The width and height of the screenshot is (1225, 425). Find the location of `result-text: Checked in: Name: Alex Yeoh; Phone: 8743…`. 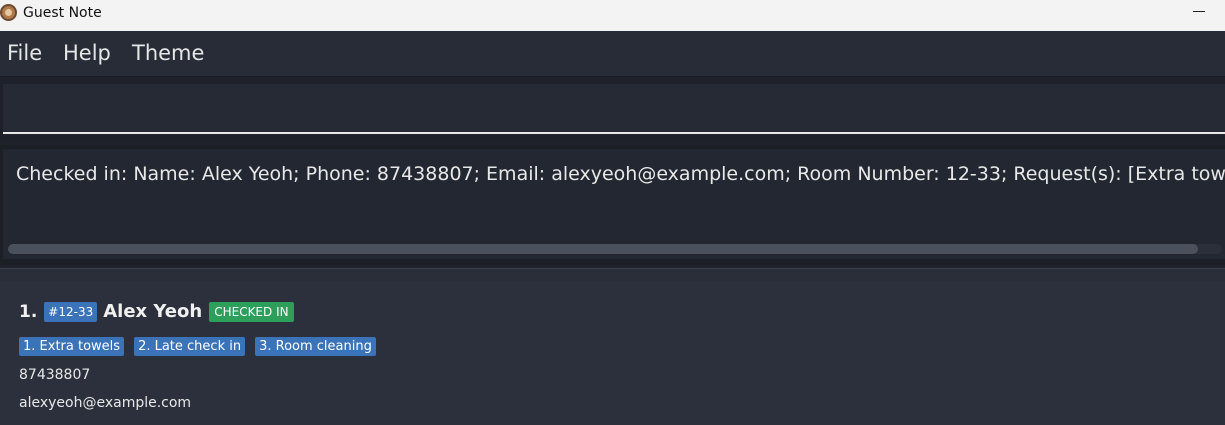

result-text: Checked in: Name: Alex Yeoh; Phone: 8743… is located at coordinates (620, 174).